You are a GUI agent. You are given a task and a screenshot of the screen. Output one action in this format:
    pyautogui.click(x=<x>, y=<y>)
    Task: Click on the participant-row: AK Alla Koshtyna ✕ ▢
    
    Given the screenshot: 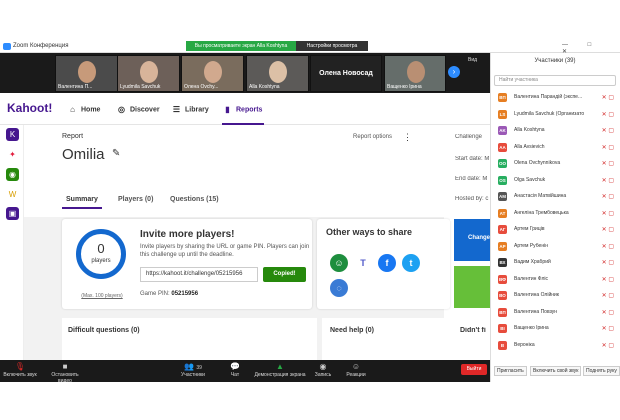 What is the action you would take?
    pyautogui.click(x=556, y=131)
    